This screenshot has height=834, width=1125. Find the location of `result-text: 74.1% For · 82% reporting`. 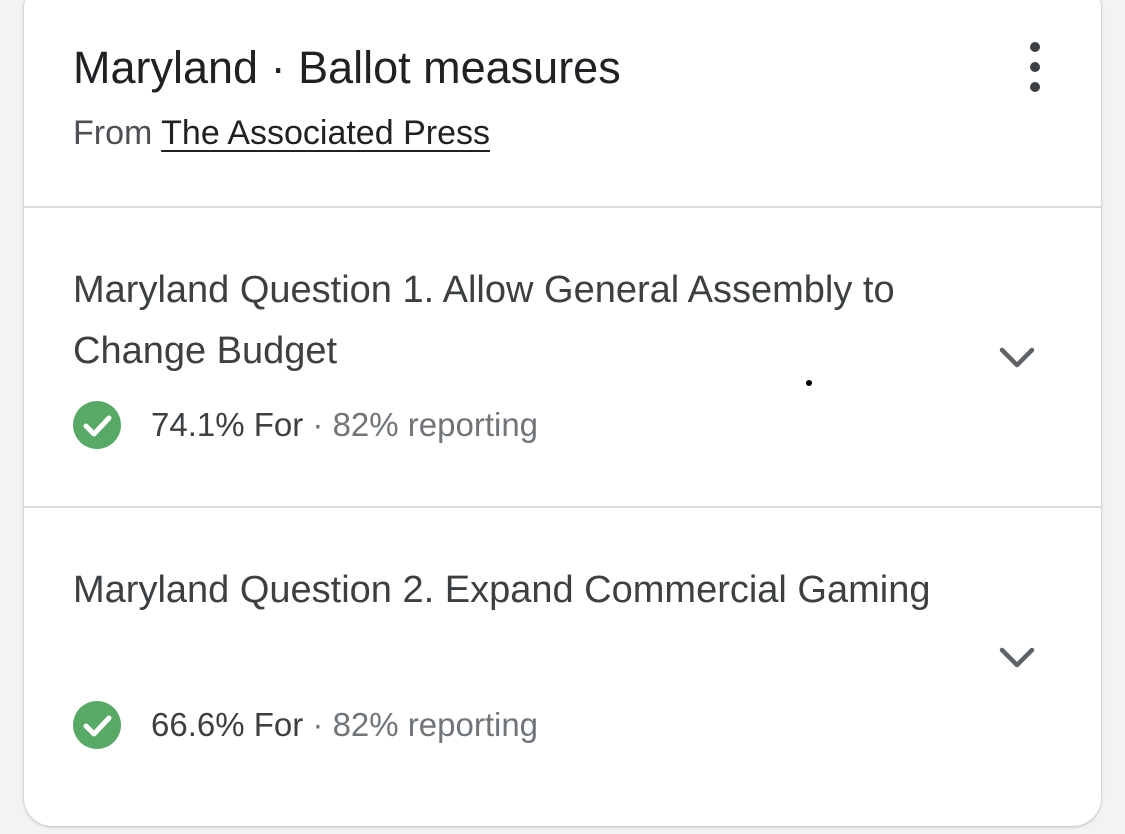

result-text: 74.1% For · 82% reporting is located at coordinates (344, 425).